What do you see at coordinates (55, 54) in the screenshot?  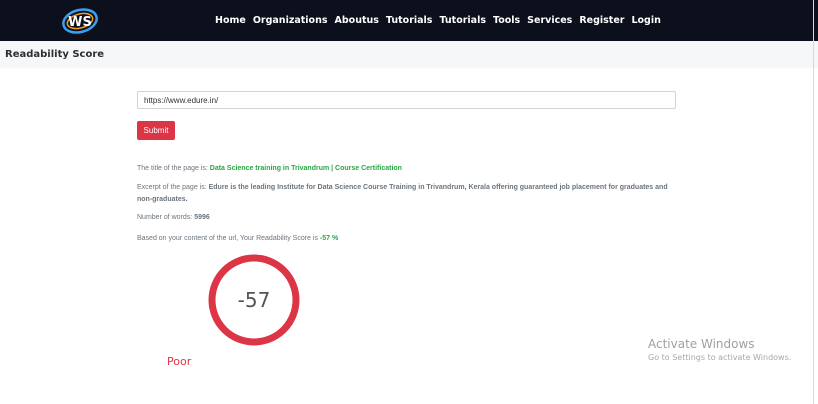 I see `page-title: Readability Score` at bounding box center [55, 54].